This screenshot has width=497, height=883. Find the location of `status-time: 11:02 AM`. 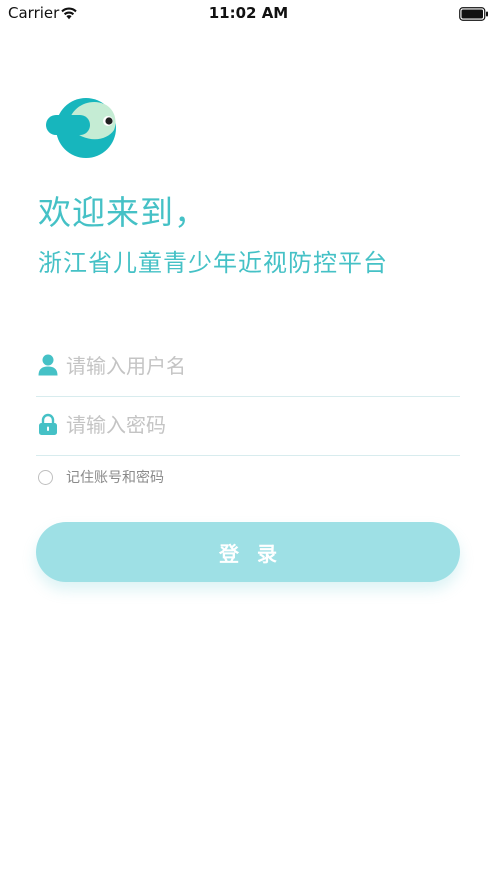

status-time: 11:02 AM is located at coordinates (248, 13).